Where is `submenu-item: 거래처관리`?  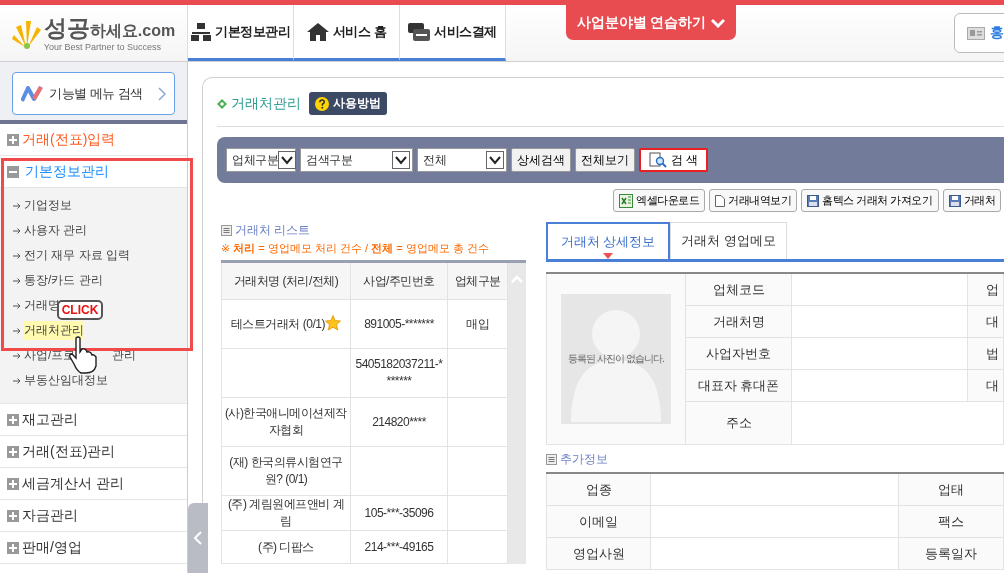 submenu-item: 거래처관리 is located at coordinates (54, 330).